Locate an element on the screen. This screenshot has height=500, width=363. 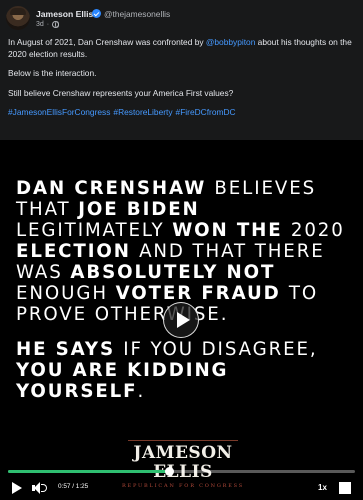
caption-run: won the is located at coordinates (231, 230).